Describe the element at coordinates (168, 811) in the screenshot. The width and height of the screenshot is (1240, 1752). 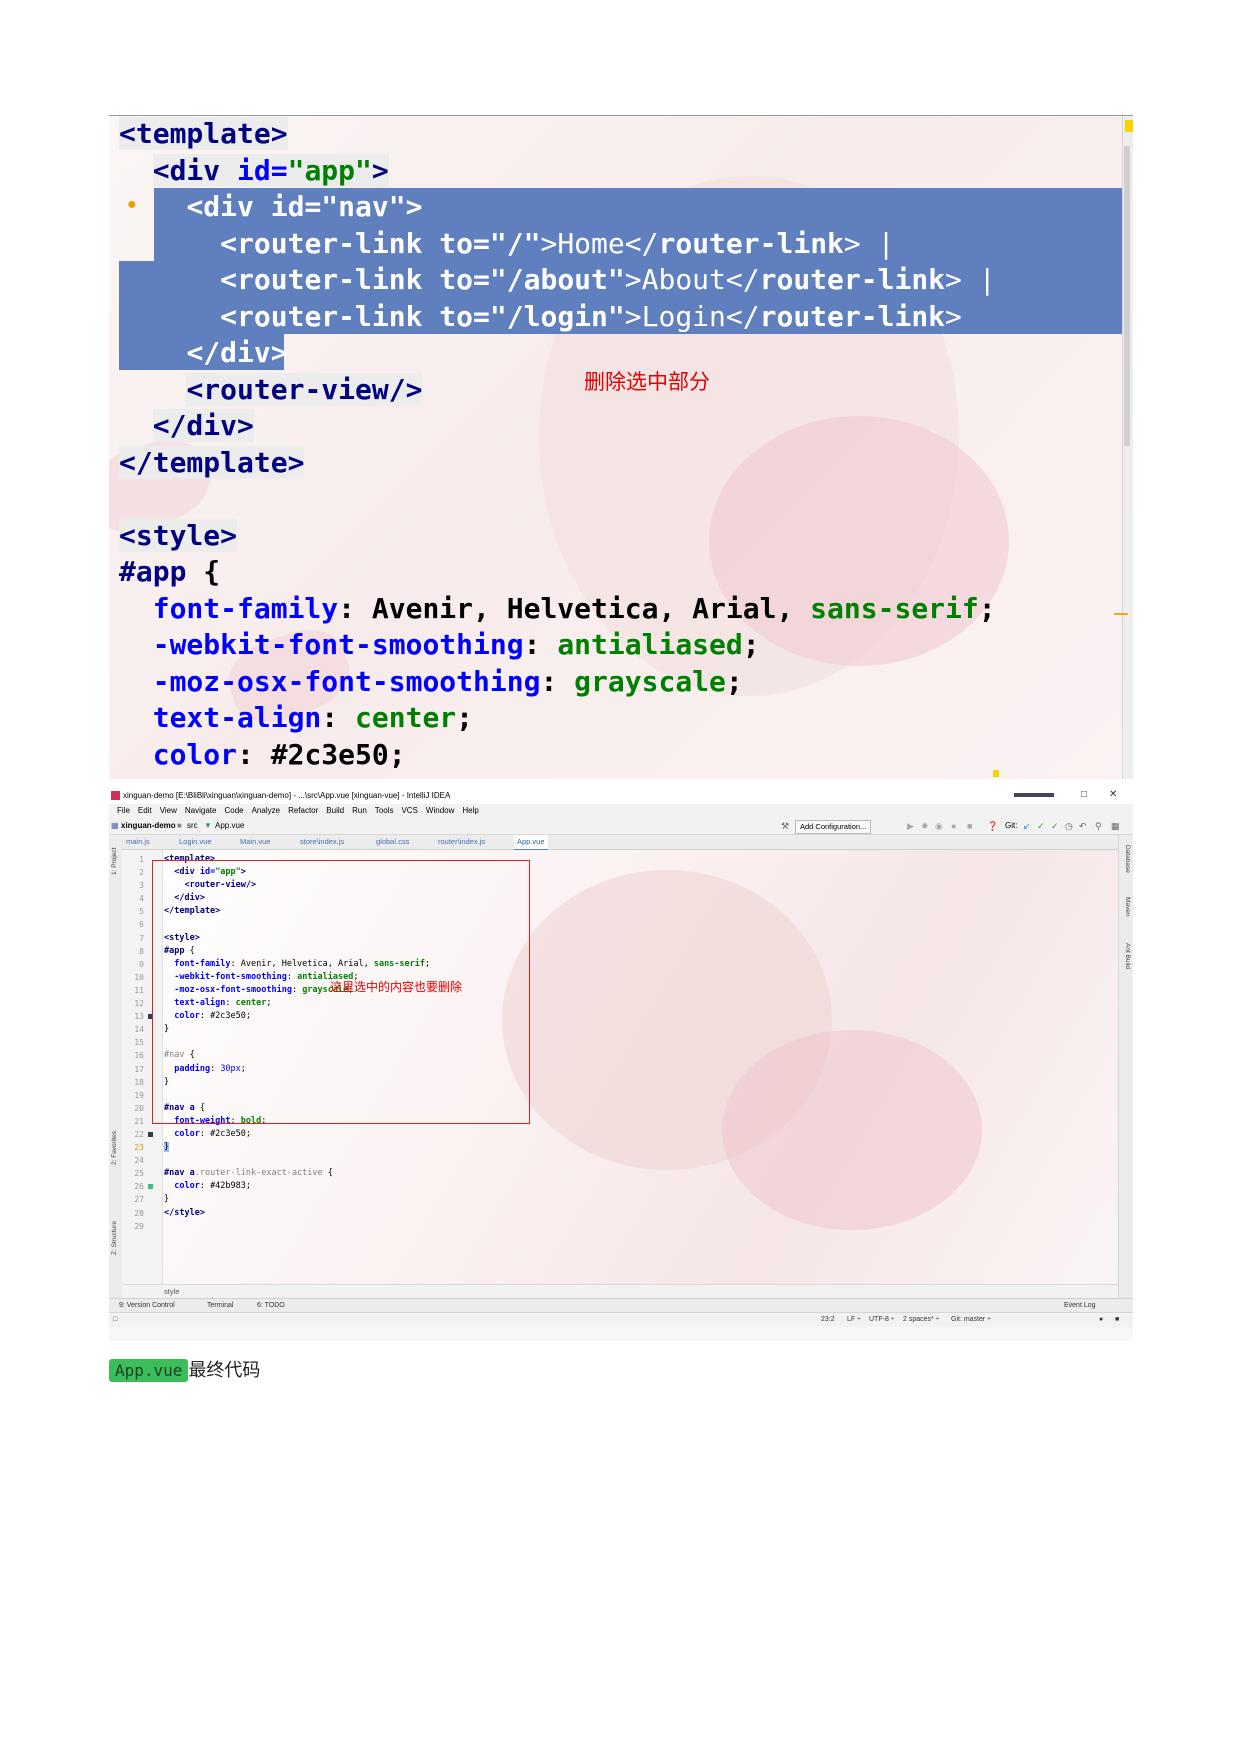
I see `menu-view: View` at that location.